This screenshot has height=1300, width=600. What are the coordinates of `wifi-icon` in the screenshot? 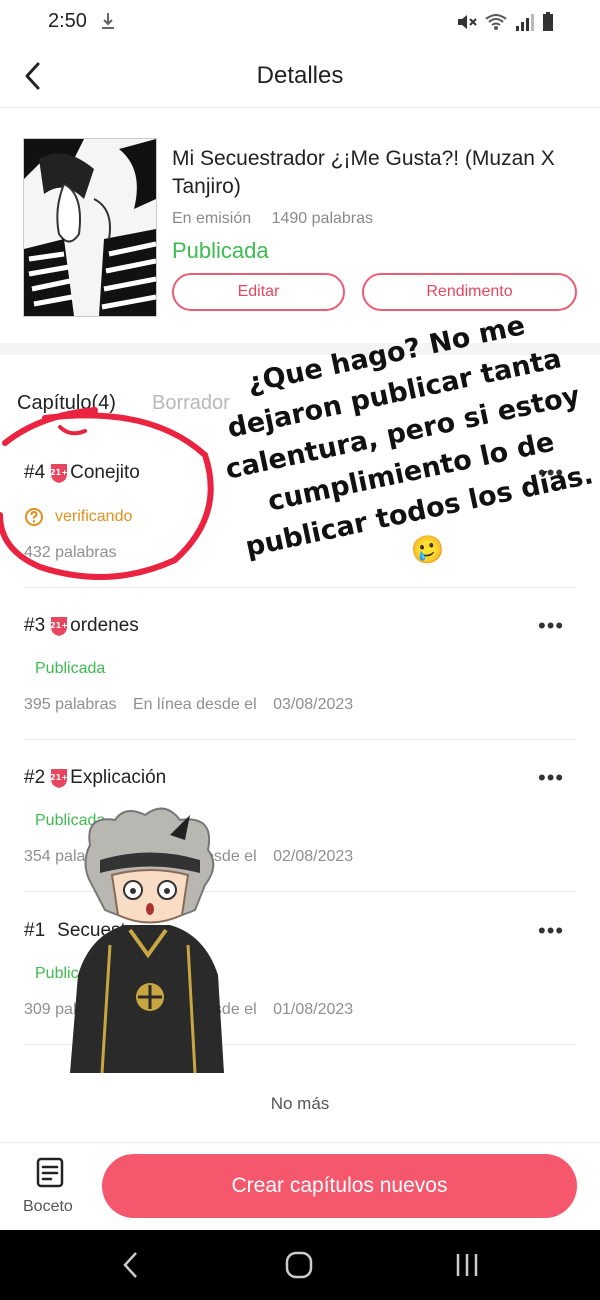 It's located at (496, 22).